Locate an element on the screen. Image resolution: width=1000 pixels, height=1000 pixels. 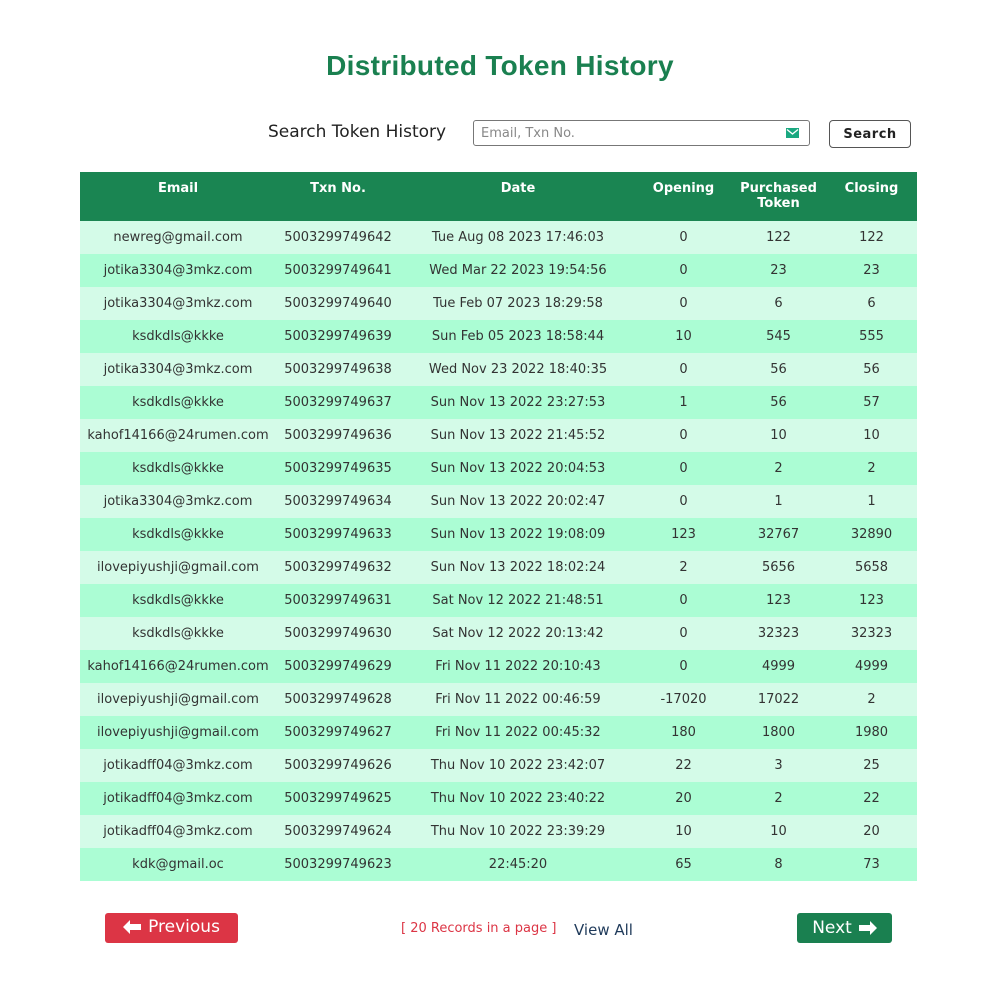
cell-opening: 180 is located at coordinates (683, 732).